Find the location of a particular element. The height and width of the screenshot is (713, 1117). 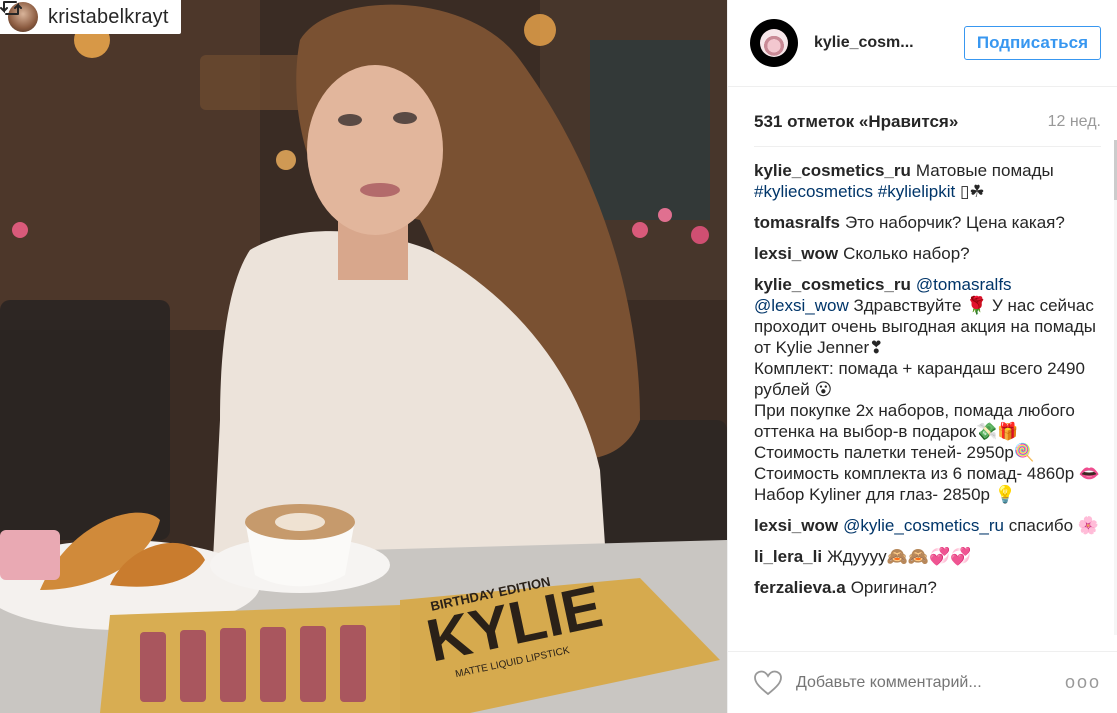

heart-icon is located at coordinates (768, 683).